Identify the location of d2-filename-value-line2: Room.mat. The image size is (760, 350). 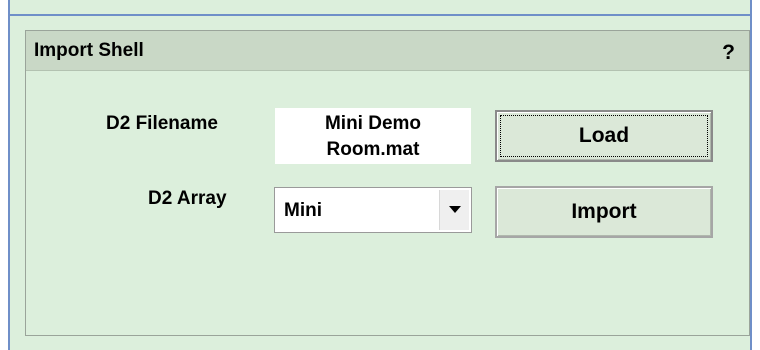
(373, 149).